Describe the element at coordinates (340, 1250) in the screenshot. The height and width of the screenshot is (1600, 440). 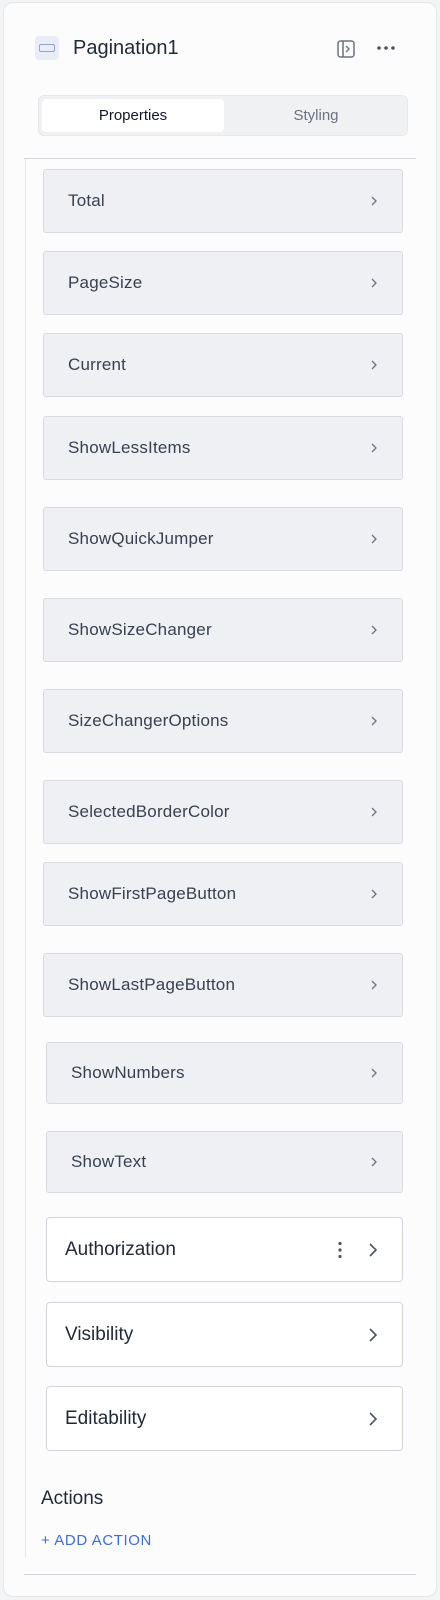
I see `kebab-menu-icon` at that location.